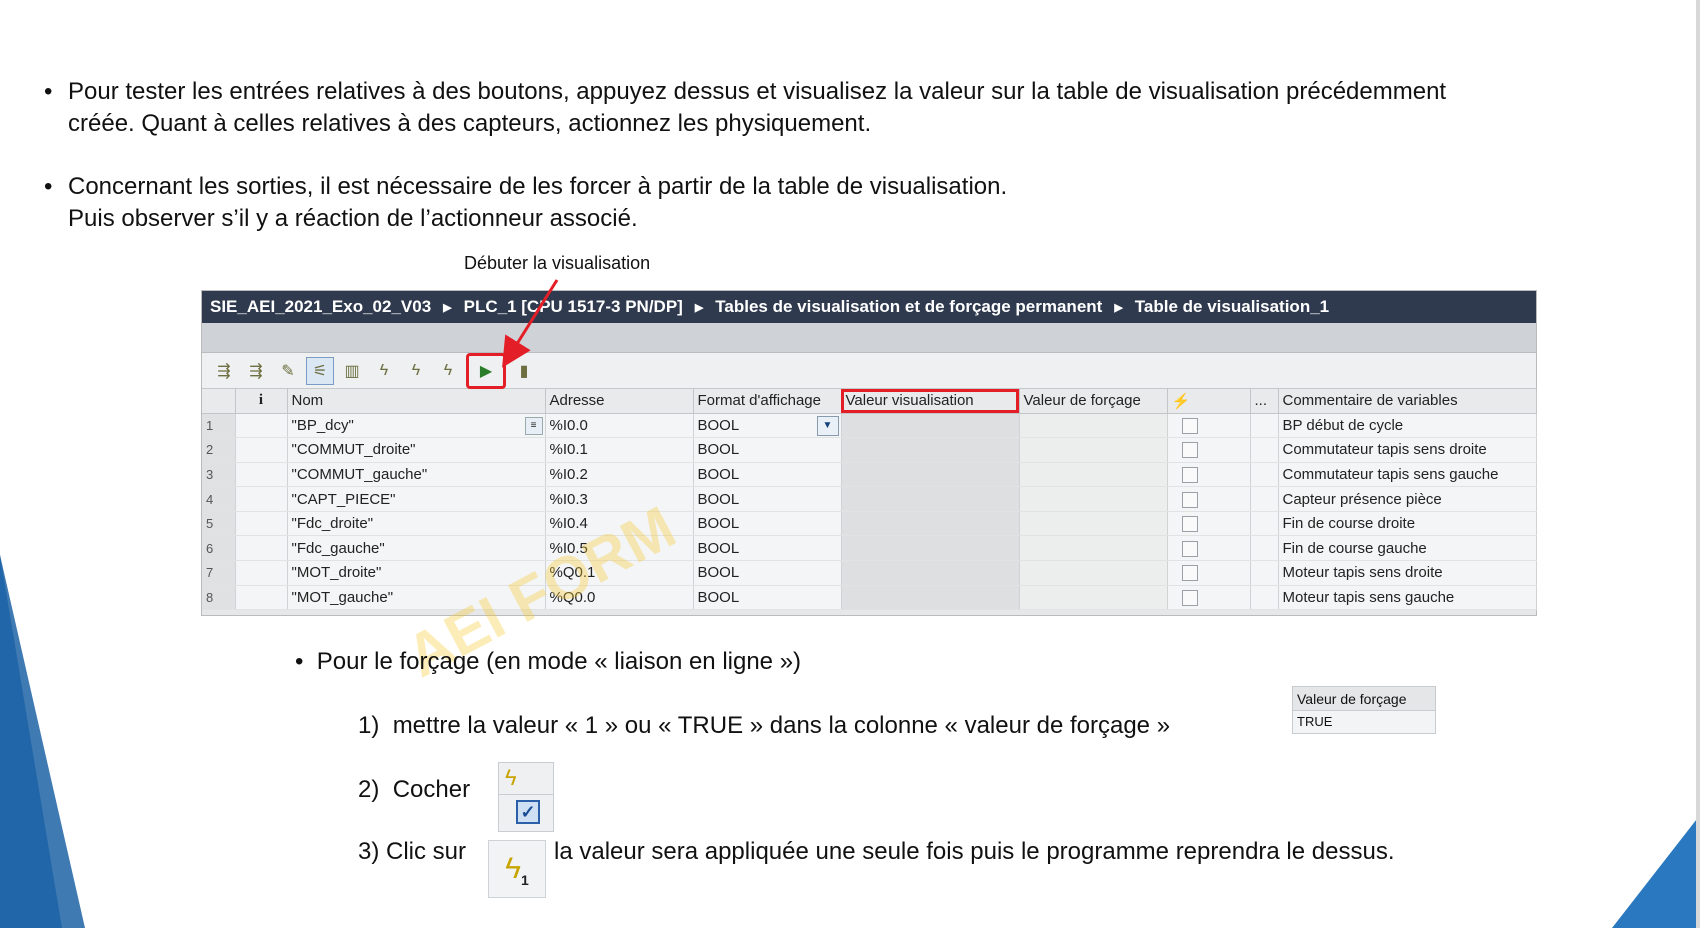 Image resolution: width=1700 pixels, height=928 pixels. Describe the element at coordinates (827, 425) in the screenshot. I see `chevron-down-icon: ▼` at that location.